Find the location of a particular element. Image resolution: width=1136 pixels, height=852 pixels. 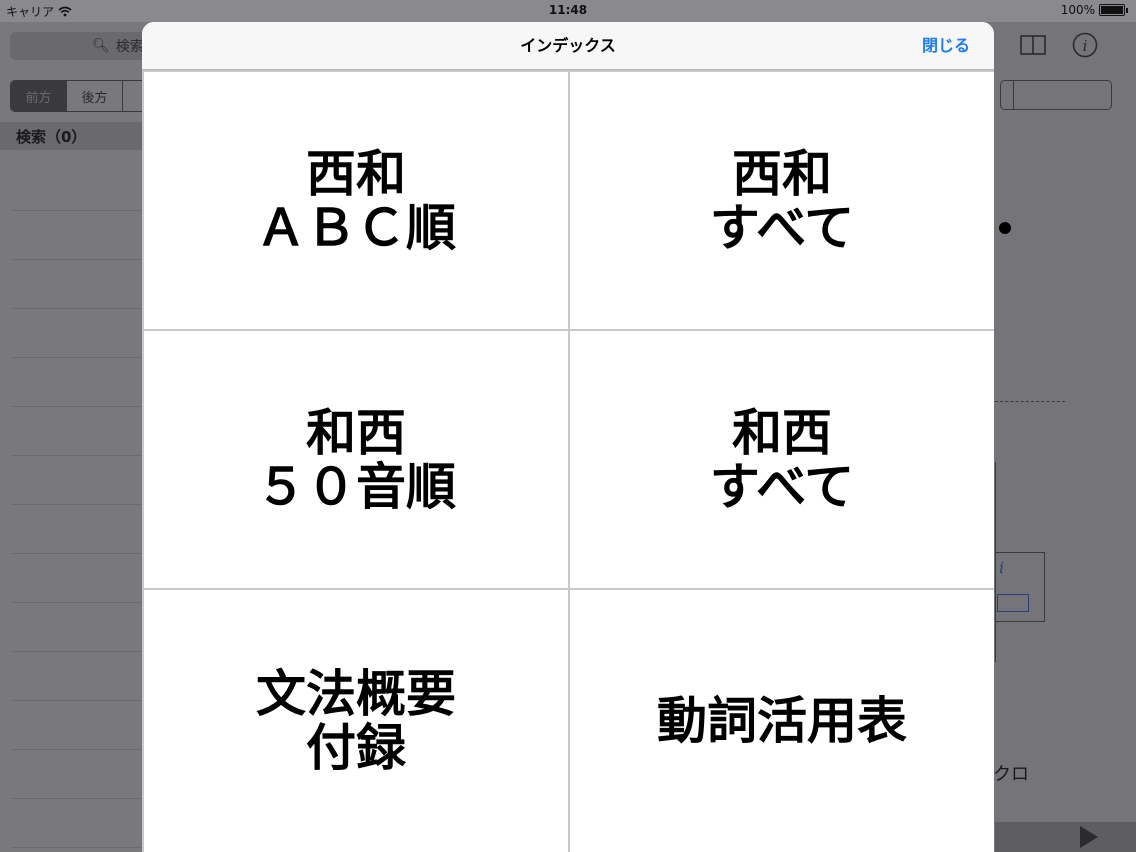

index-grammar-appendix: 文法概要 付録 is located at coordinates (356, 721).